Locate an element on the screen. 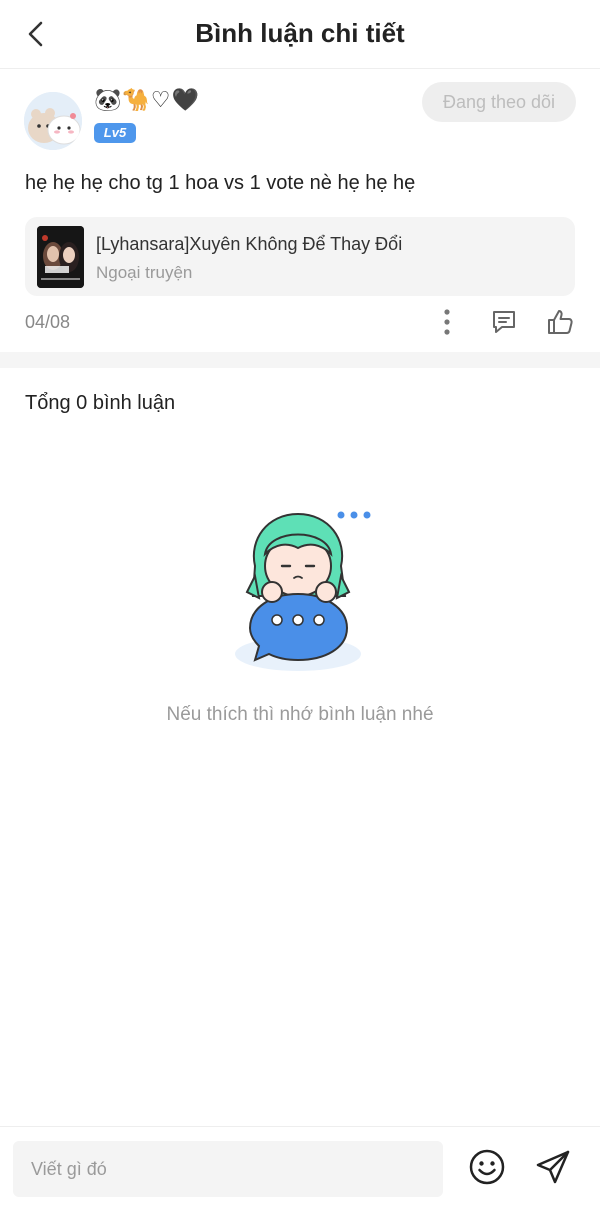 The image size is (600, 1210). reply-button is located at coordinates (504, 322).